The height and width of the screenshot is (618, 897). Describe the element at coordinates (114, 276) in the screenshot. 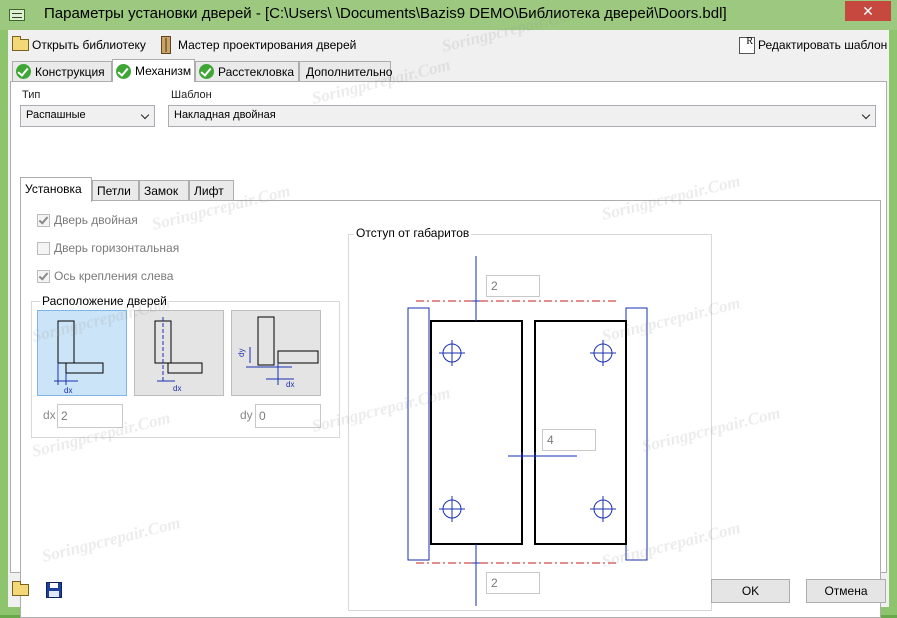

I see `left-axis-label: Ось крепления слева` at that location.